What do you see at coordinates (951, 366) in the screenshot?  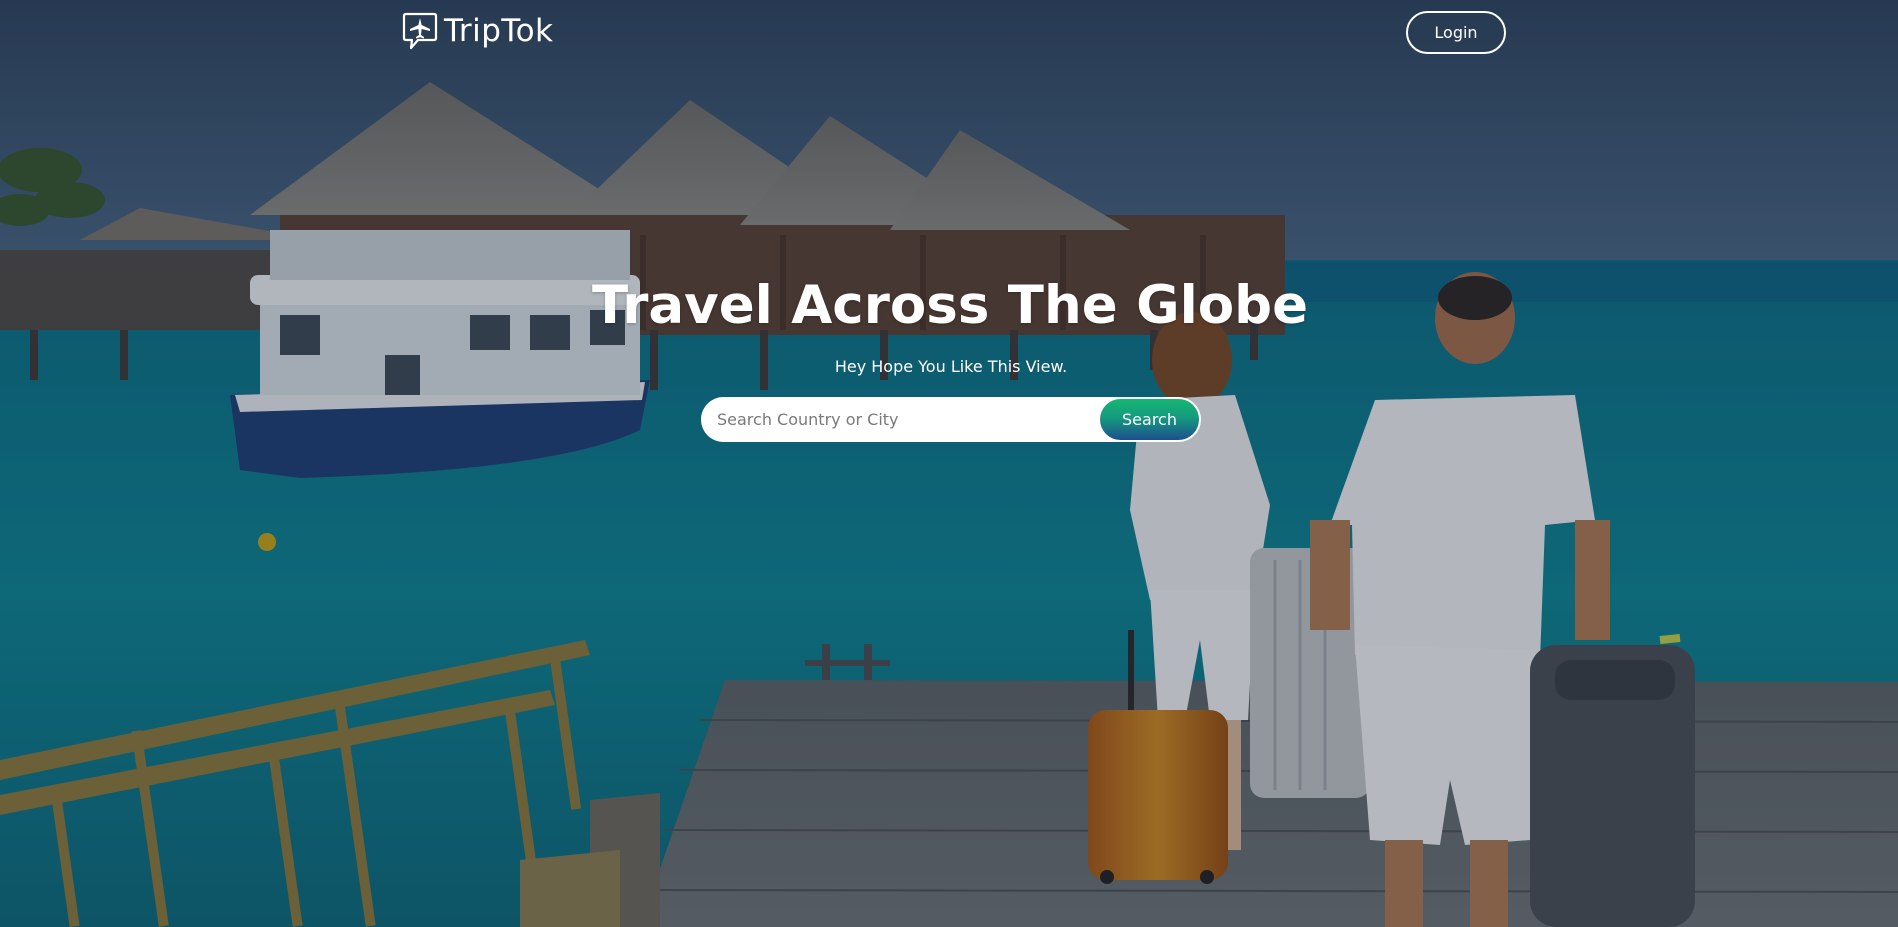 I see `hero-subtitle: Hey Hope You Like This View.` at bounding box center [951, 366].